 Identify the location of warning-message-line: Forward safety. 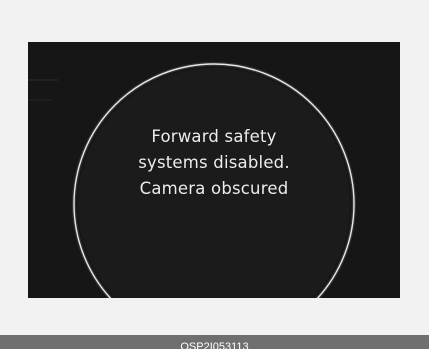
(214, 136).